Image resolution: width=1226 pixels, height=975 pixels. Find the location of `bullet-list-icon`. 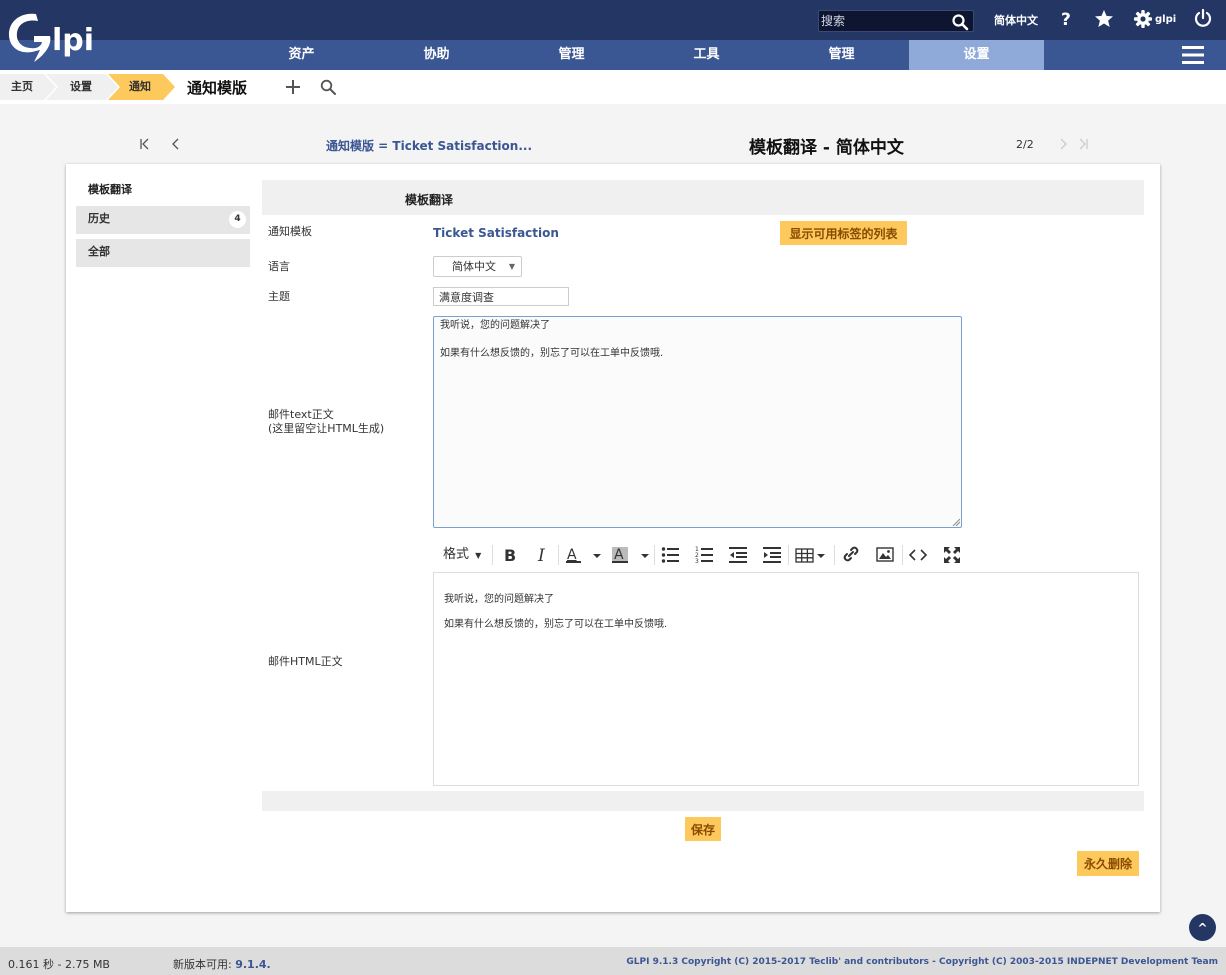

bullet-list-icon is located at coordinates (670, 555).